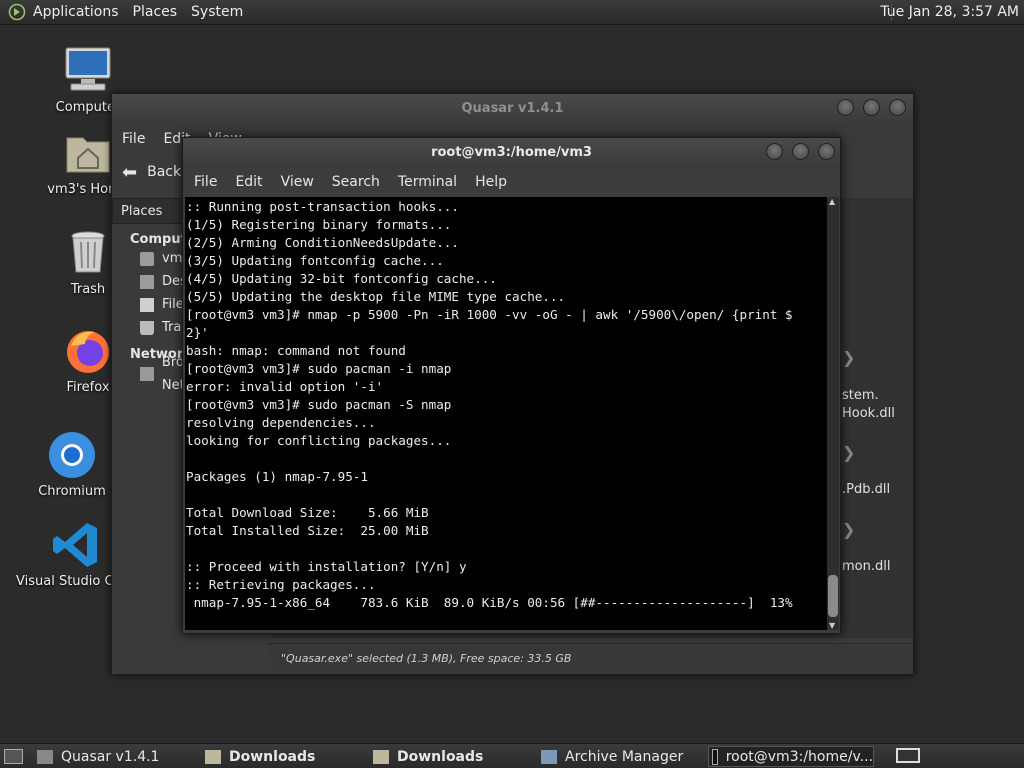 This screenshot has width=1024, height=768. I want to click on desktop-icon-label: Chromium, so click(72, 491).